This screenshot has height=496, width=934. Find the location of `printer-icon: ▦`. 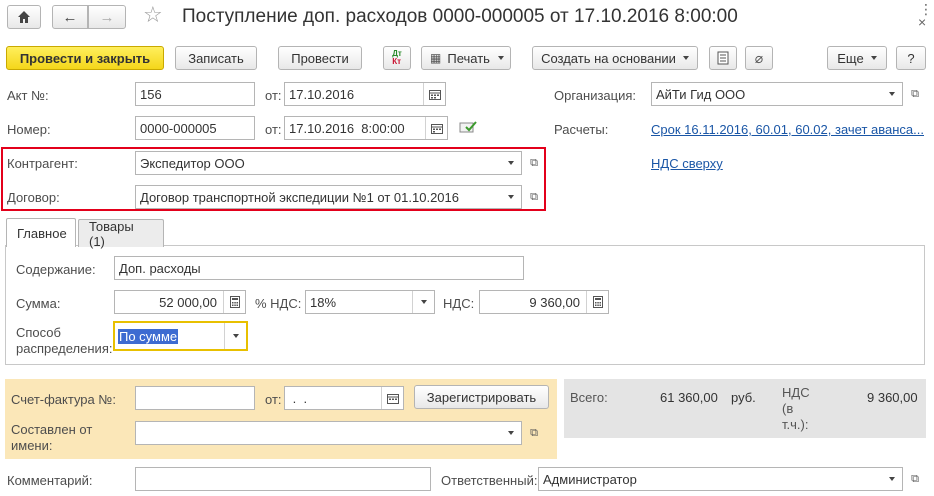

printer-icon: ▦ is located at coordinates (436, 58).